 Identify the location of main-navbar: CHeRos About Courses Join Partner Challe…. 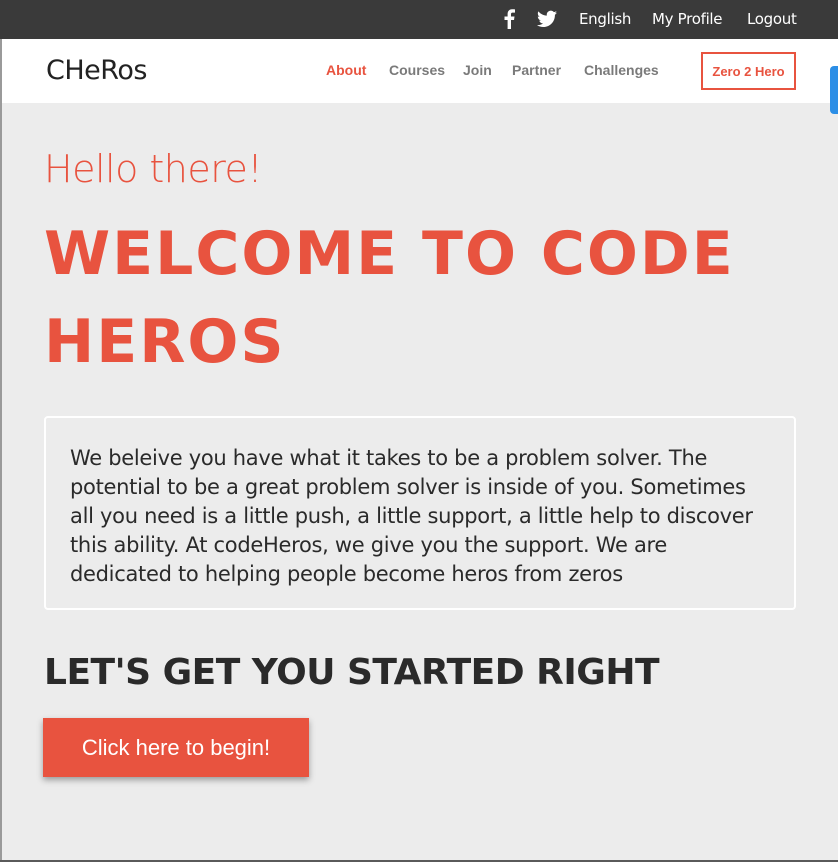
(420, 71).